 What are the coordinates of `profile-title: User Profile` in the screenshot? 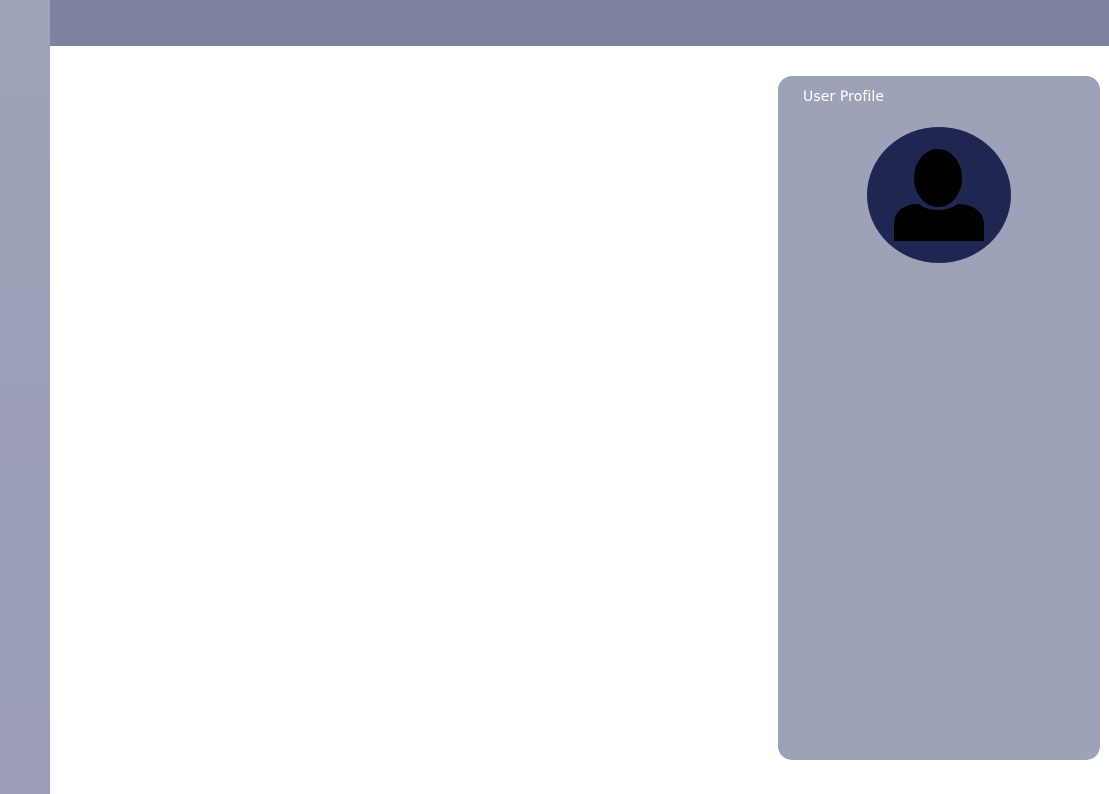 It's located at (844, 97).